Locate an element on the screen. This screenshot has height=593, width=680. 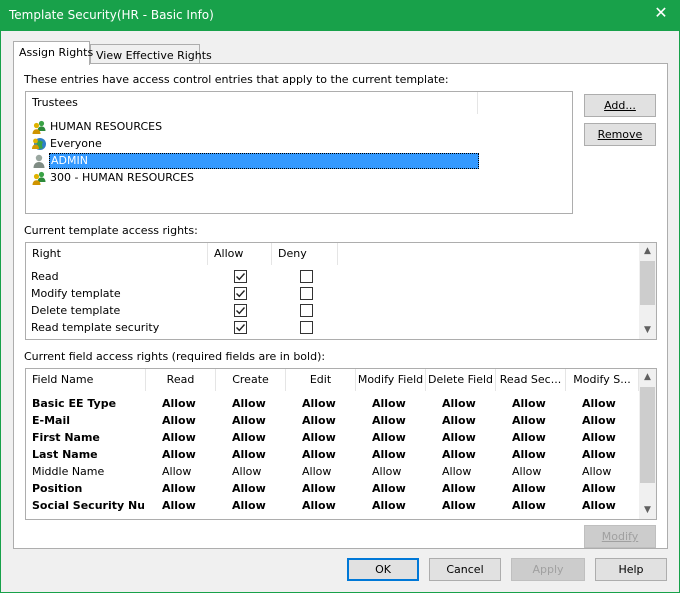
close-icon: ✕ is located at coordinates (661, 13).